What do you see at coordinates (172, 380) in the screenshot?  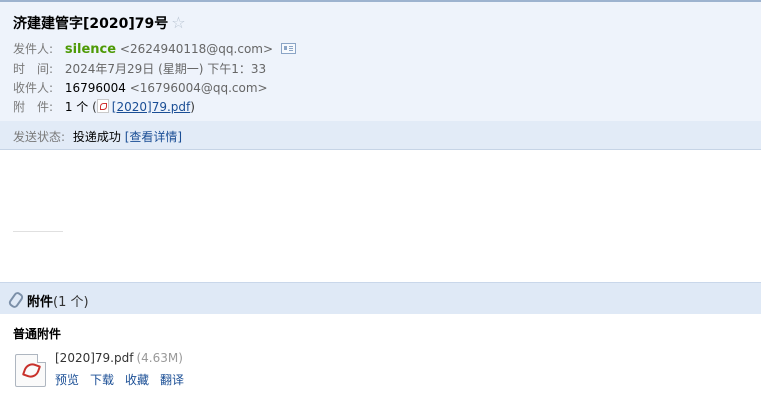 I see `translate-link: 翻译` at bounding box center [172, 380].